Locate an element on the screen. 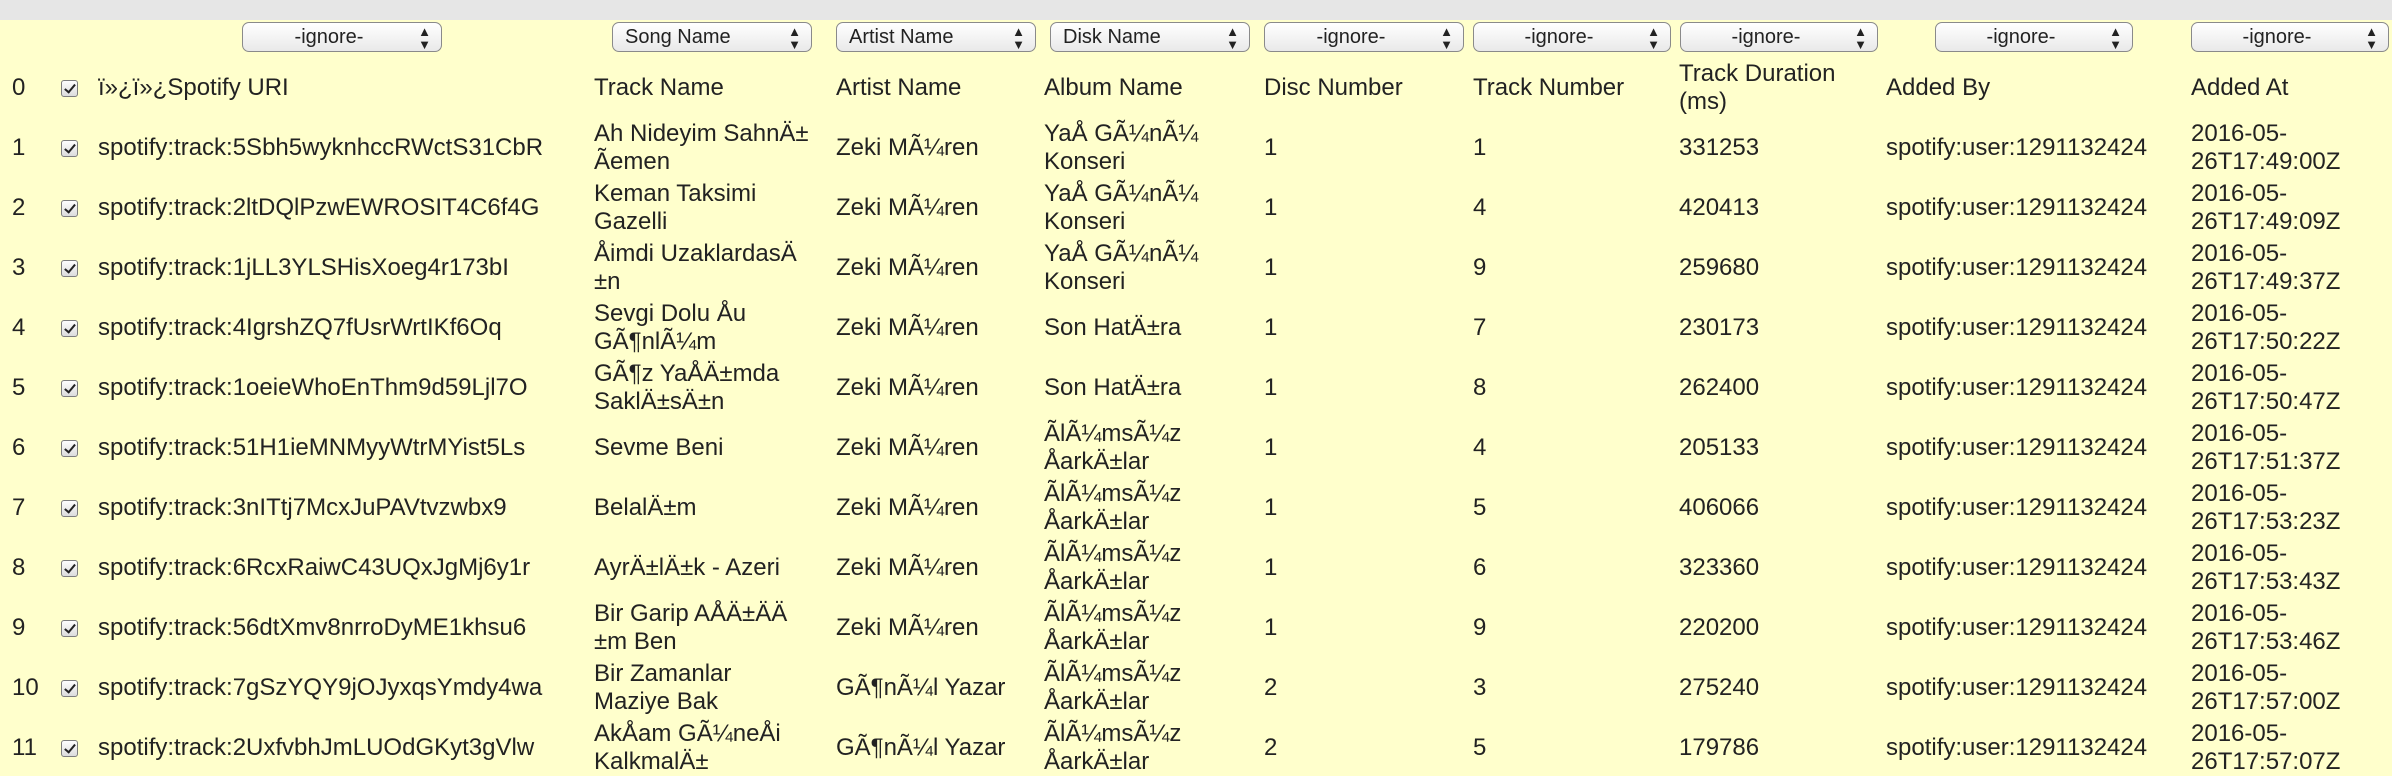  spotify-uri-cell: spotify:track:2UxfvbhJmLUOdGKyt3gVlw is located at coordinates (316, 747).